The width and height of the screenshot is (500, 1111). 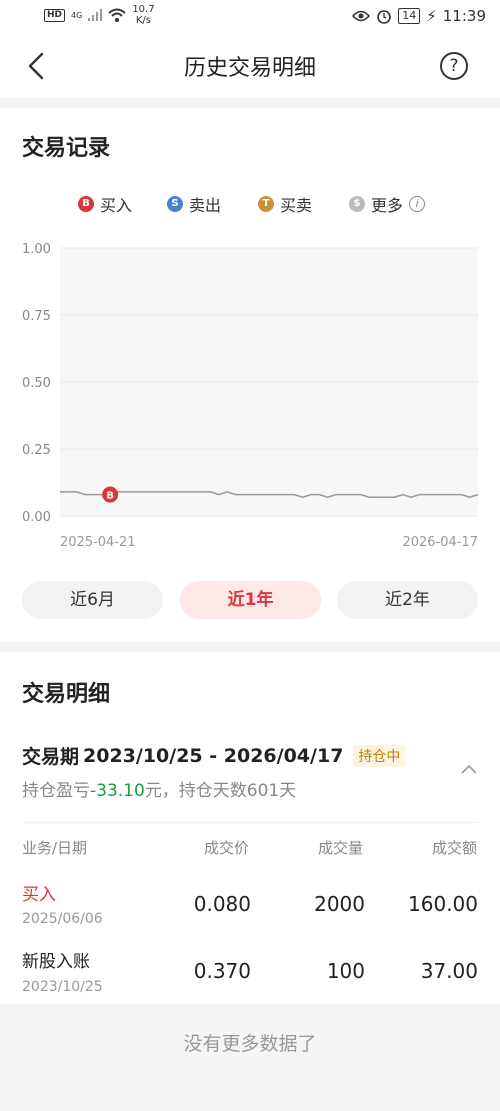 What do you see at coordinates (250, 822) in the screenshot?
I see `divider` at bounding box center [250, 822].